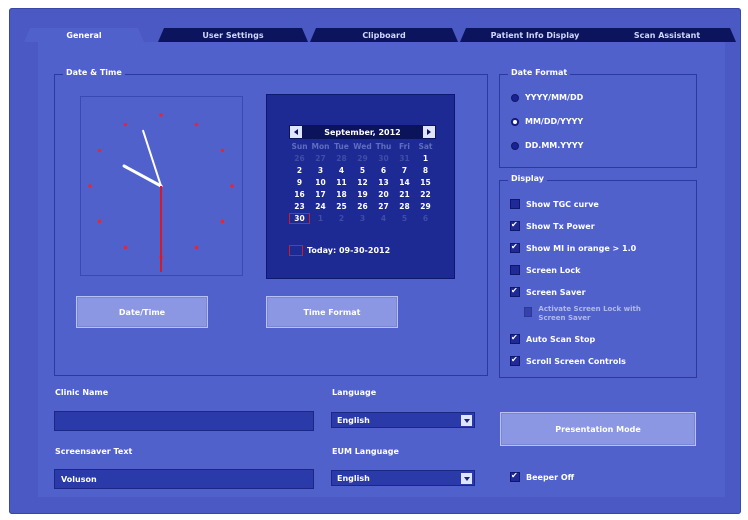  I want to click on calendar-day: 2, so click(299, 170).